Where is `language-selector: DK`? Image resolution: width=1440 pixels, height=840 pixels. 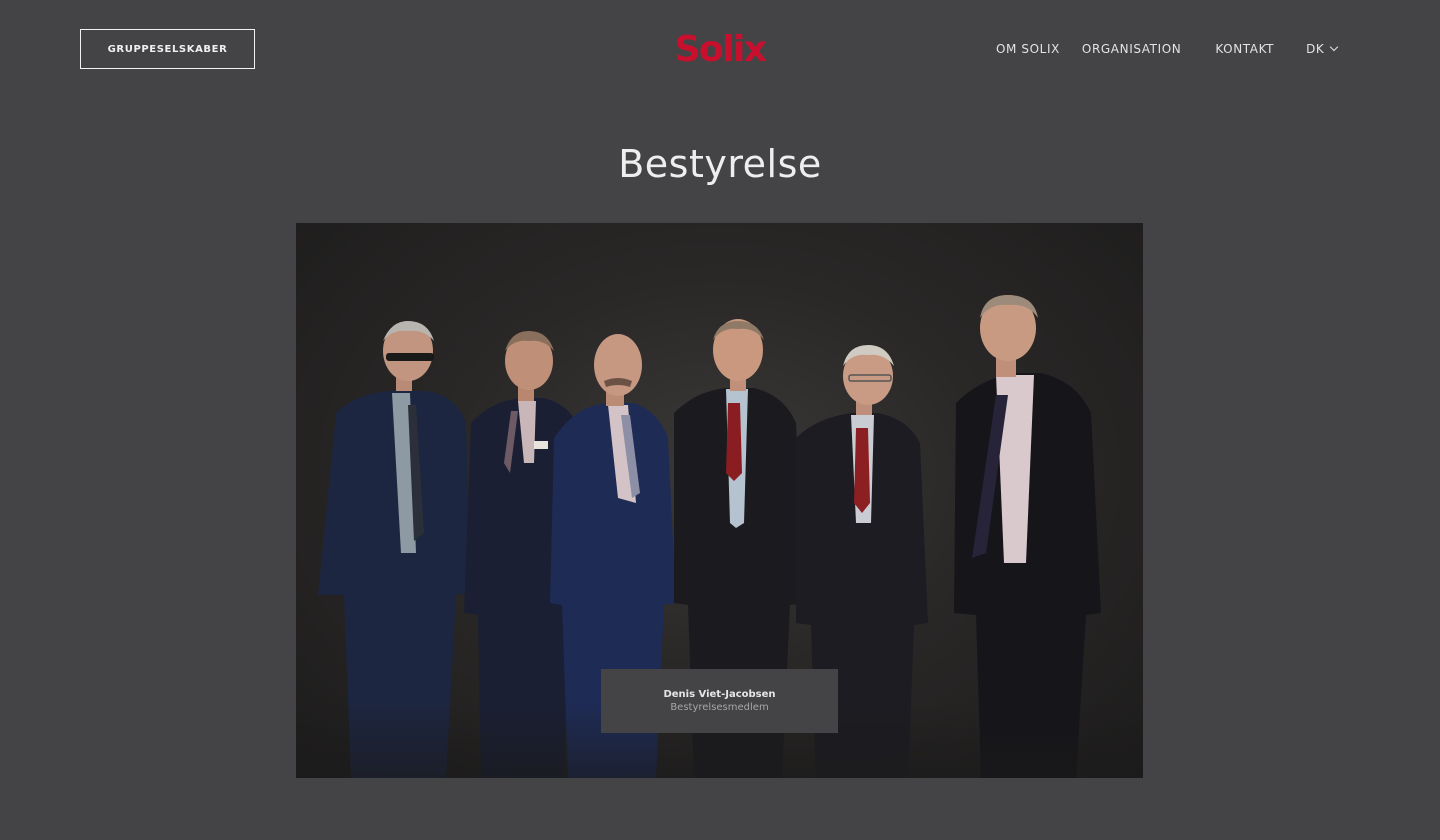 language-selector: DK is located at coordinates (1322, 49).